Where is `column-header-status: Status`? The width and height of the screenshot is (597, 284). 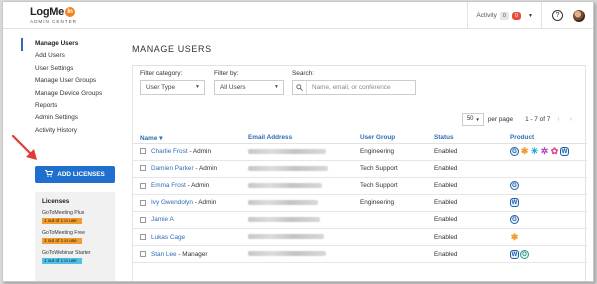 column-header-status: Status is located at coordinates (472, 138).